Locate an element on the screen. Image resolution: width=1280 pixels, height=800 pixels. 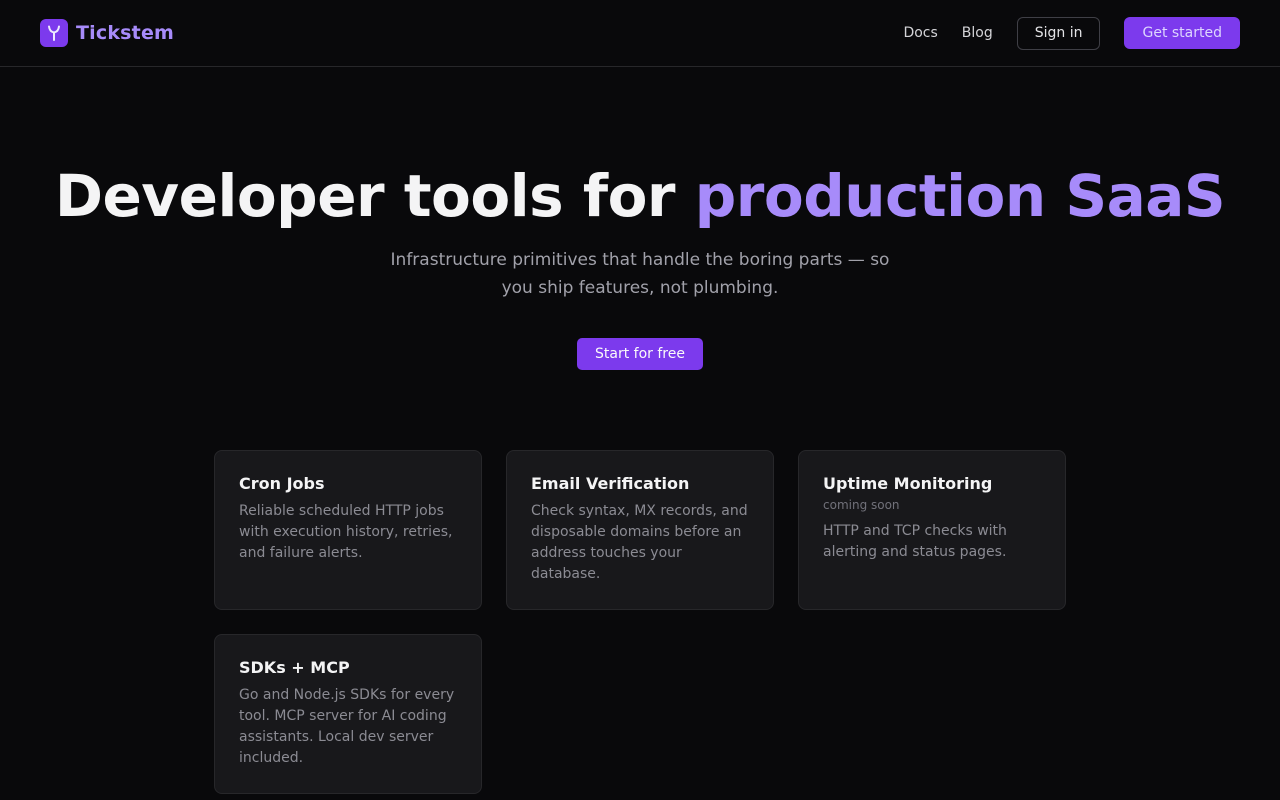
brand-name: Tickstem is located at coordinates (125, 33).